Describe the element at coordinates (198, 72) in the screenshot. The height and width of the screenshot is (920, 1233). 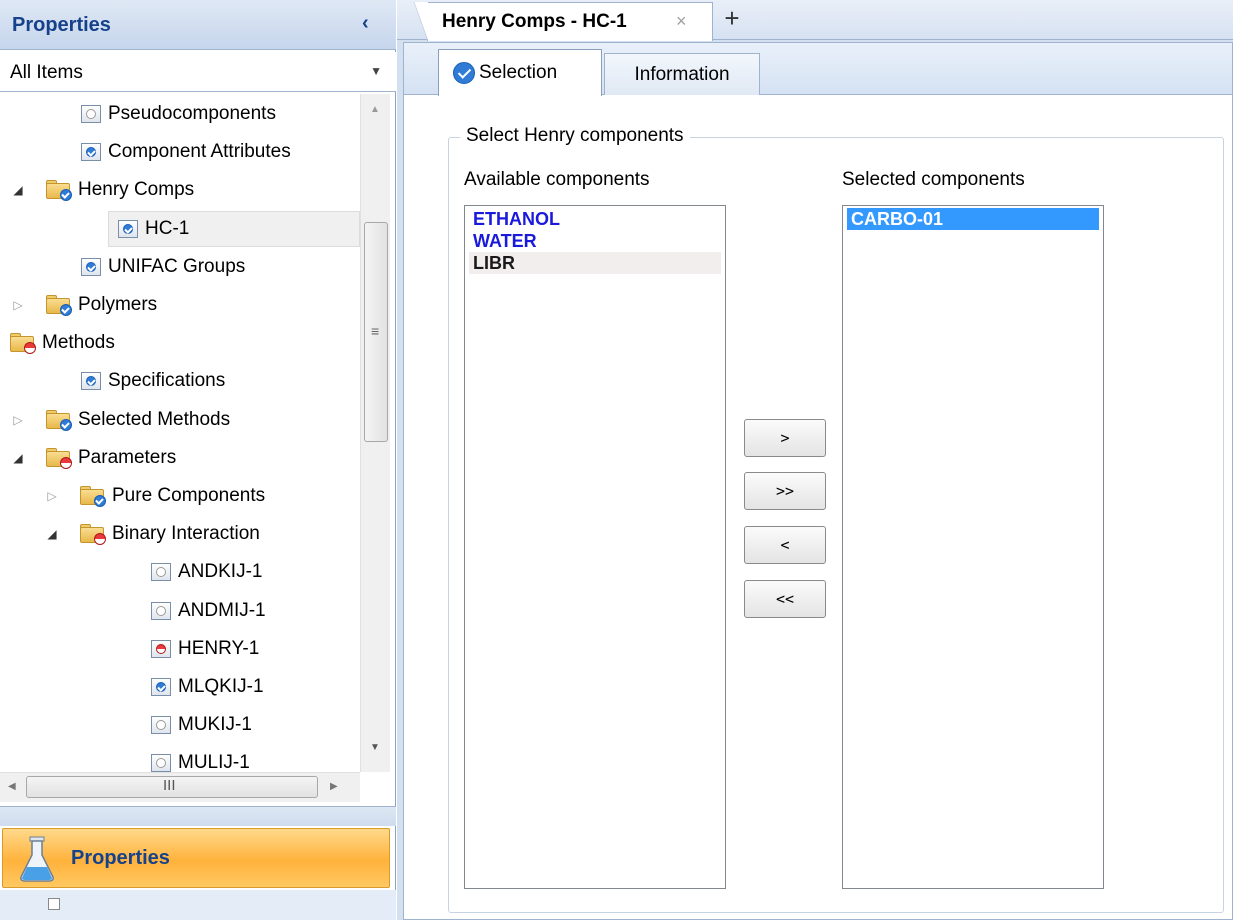
I see `items-filter-dropdown: All Items ▼` at that location.